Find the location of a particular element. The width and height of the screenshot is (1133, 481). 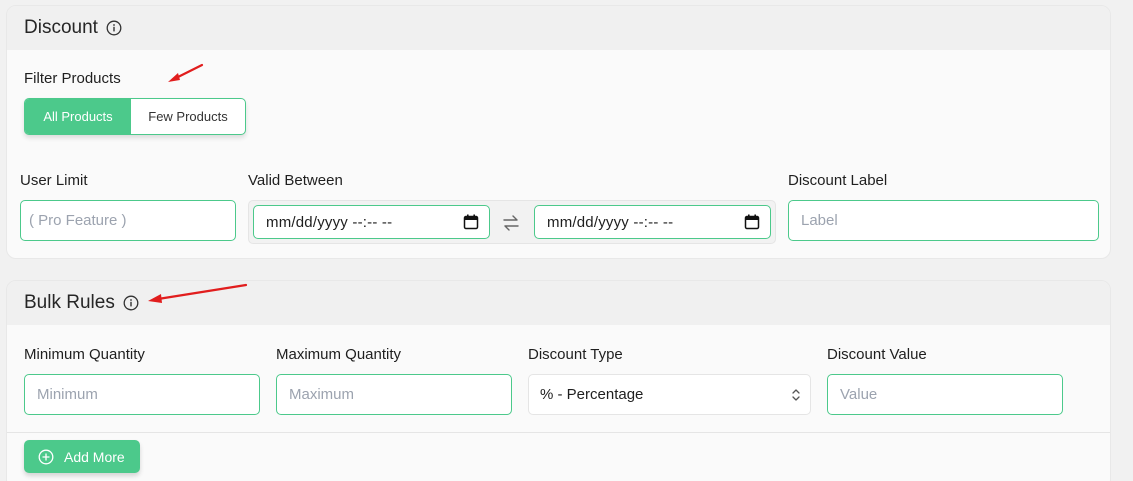

chevron-up-down-icon is located at coordinates (796, 394).